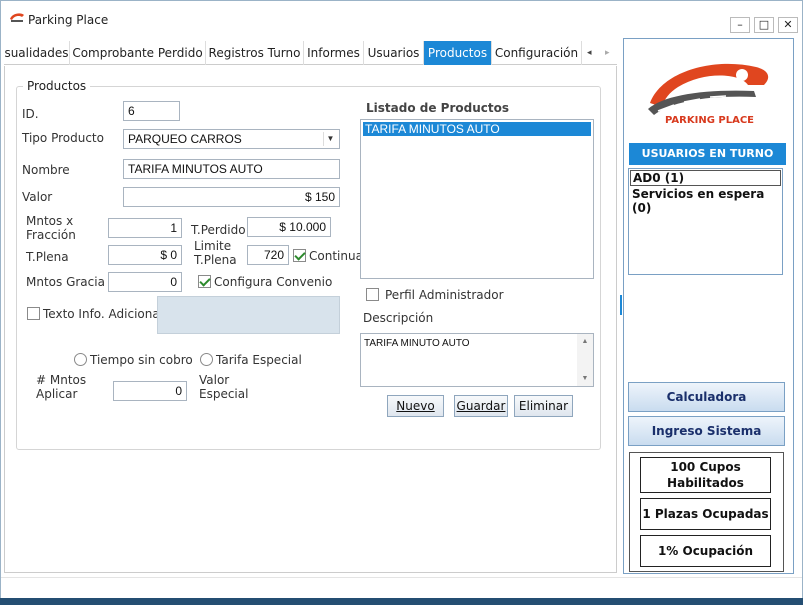 The height and width of the screenshot is (605, 803). I want to click on nuevo-label: Nuevo, so click(415, 406).